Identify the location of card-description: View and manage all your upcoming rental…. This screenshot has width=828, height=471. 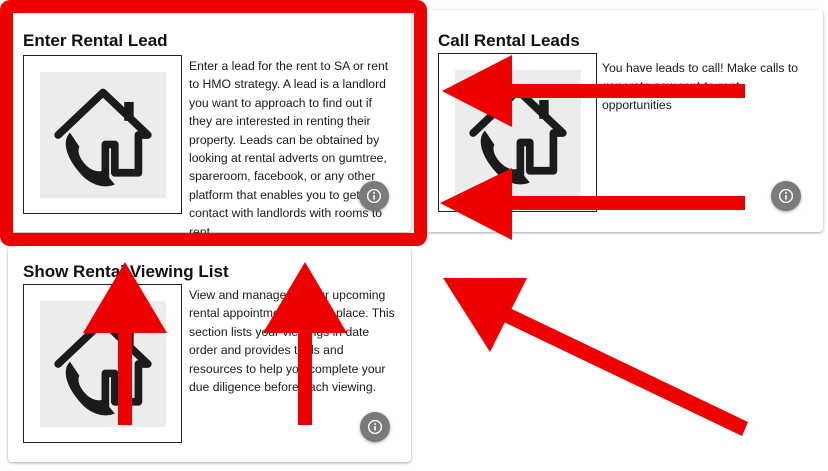
(292, 341).